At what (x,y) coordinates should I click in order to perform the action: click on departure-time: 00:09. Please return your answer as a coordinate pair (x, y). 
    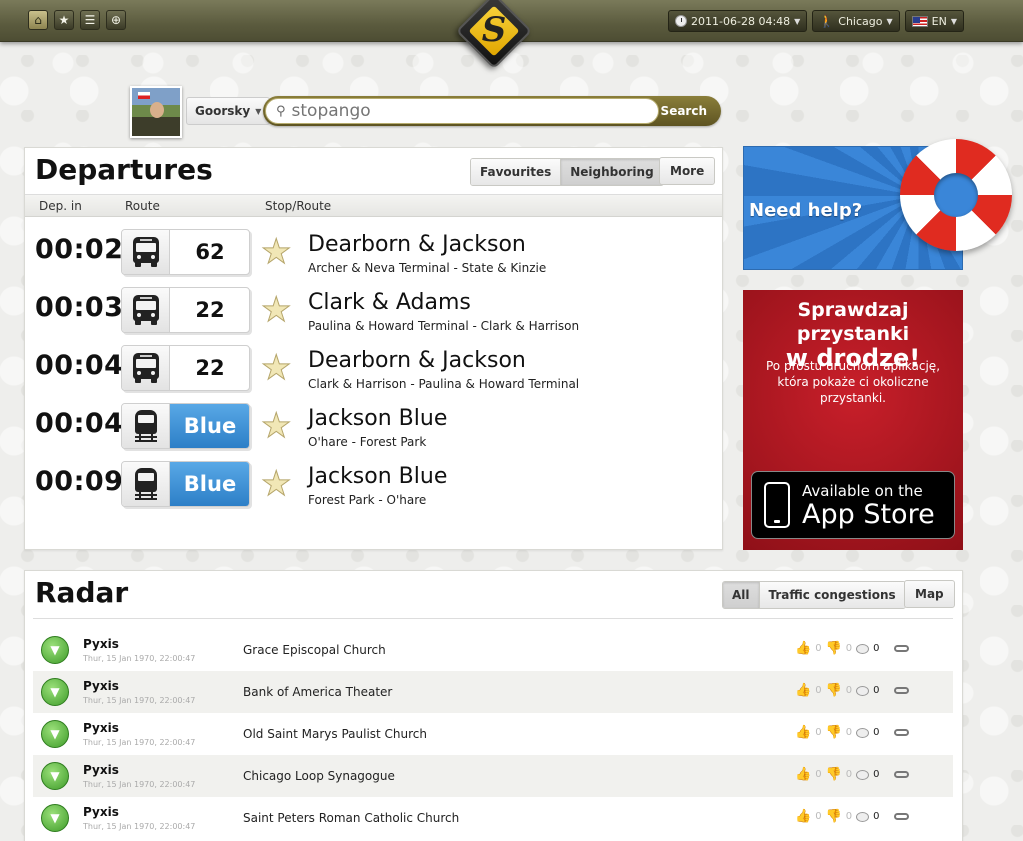
    Looking at the image, I should click on (79, 481).